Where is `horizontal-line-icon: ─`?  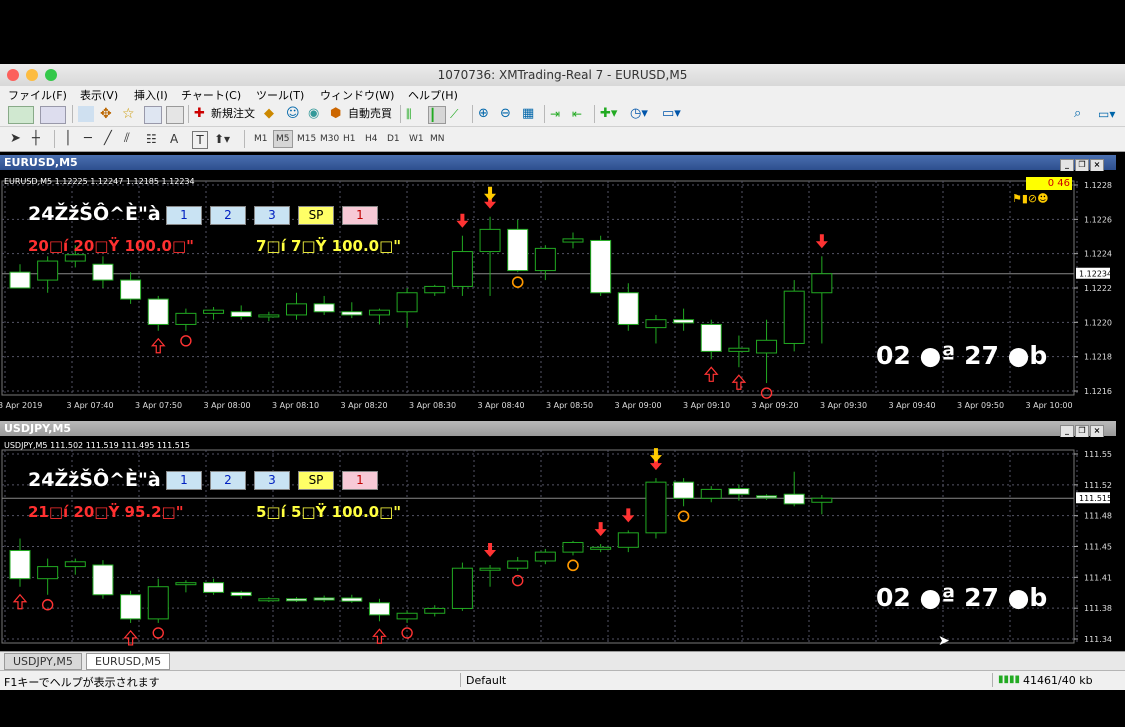 horizontal-line-icon: ─ is located at coordinates (91, 139).